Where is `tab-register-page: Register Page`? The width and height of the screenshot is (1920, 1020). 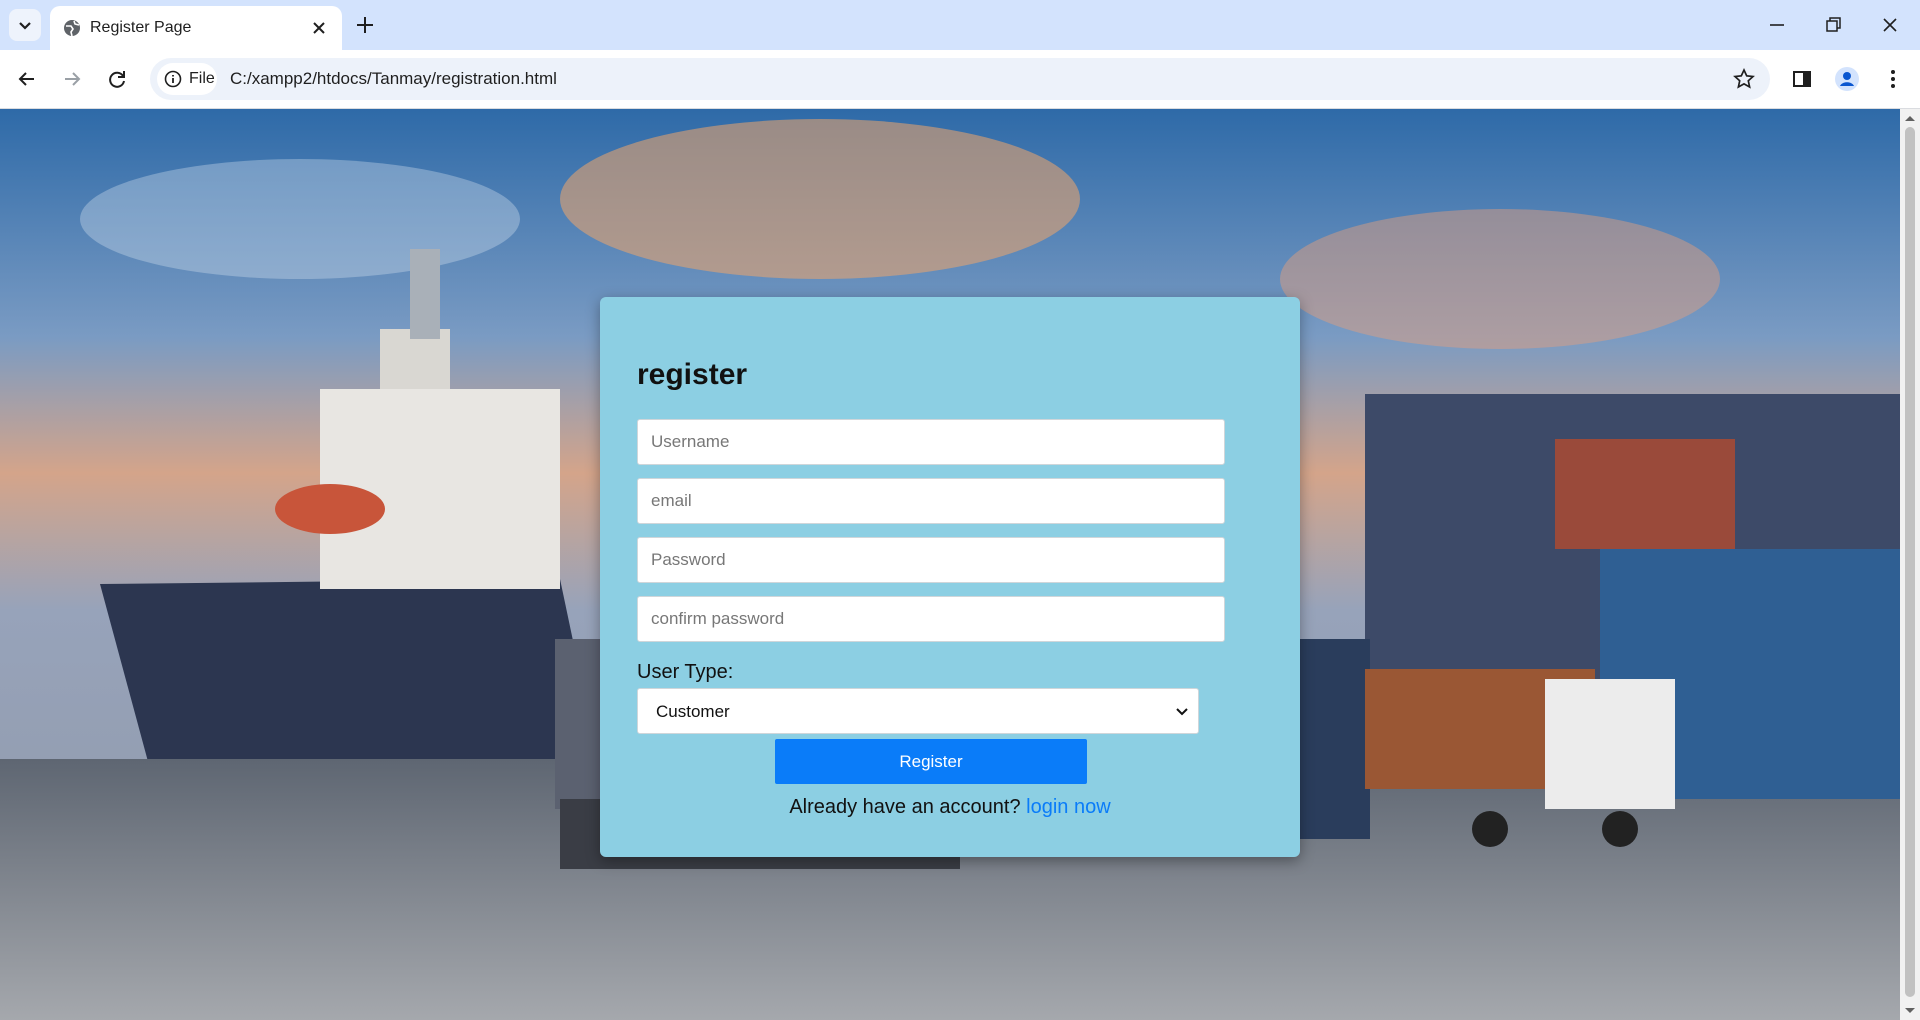
tab-register-page: Register Page is located at coordinates (196, 28).